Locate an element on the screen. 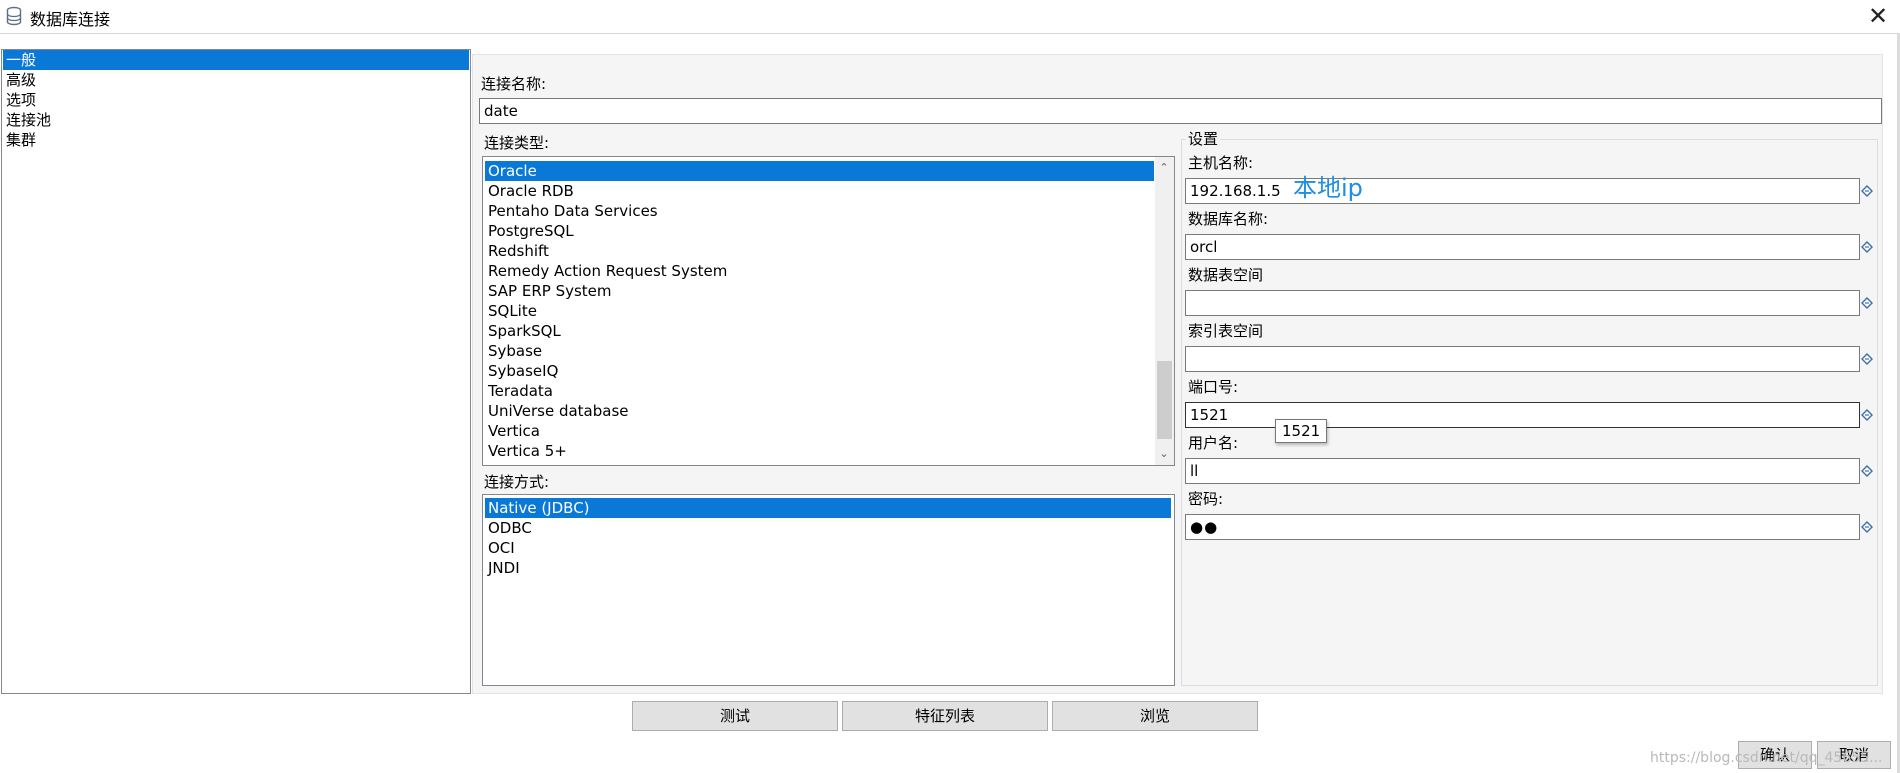 This screenshot has width=1900, height=773. index-tablespace-label: 索引表空间 is located at coordinates (1226, 331).